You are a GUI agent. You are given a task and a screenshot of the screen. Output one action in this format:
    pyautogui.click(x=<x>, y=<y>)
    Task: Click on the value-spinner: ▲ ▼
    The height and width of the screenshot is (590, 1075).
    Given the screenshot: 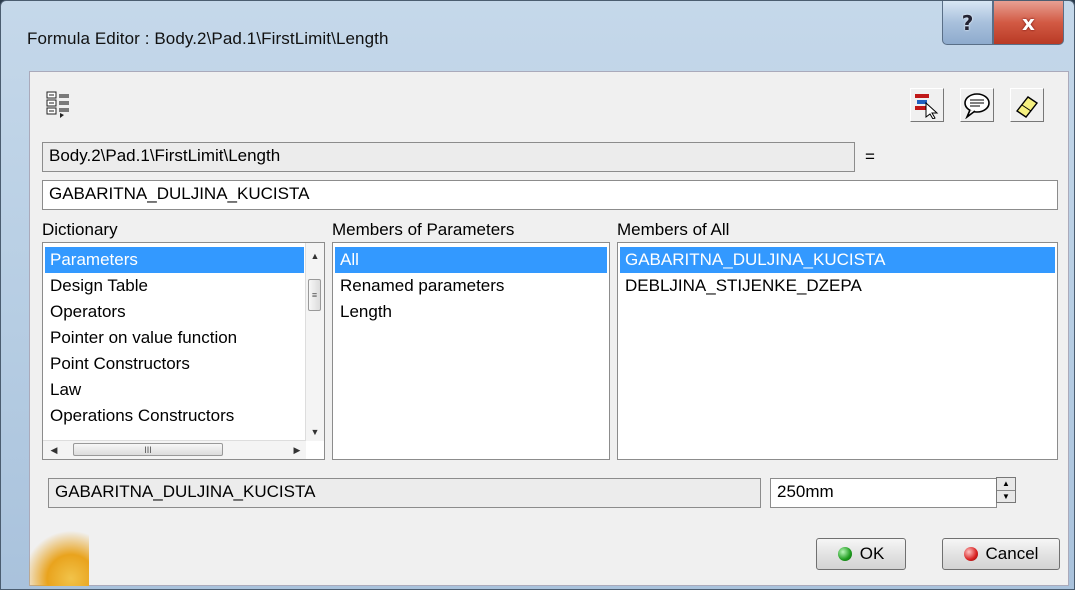 What is the action you would take?
    pyautogui.click(x=1006, y=490)
    